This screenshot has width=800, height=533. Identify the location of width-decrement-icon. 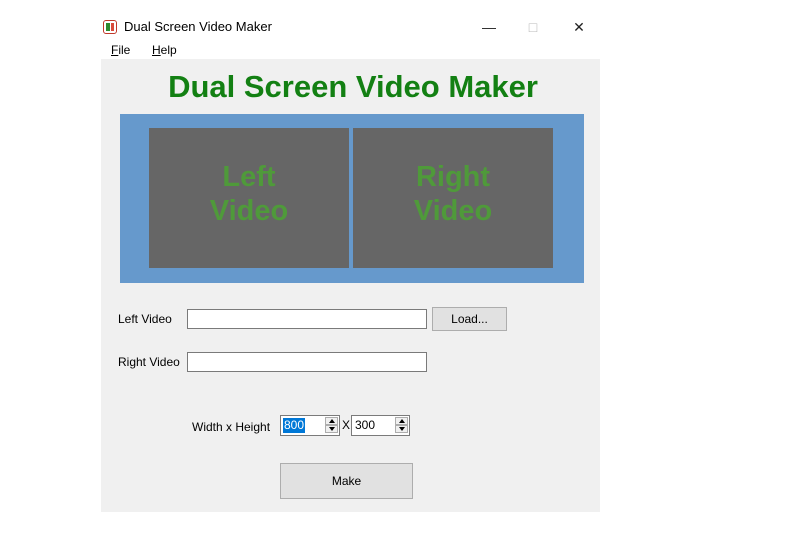
(331, 429).